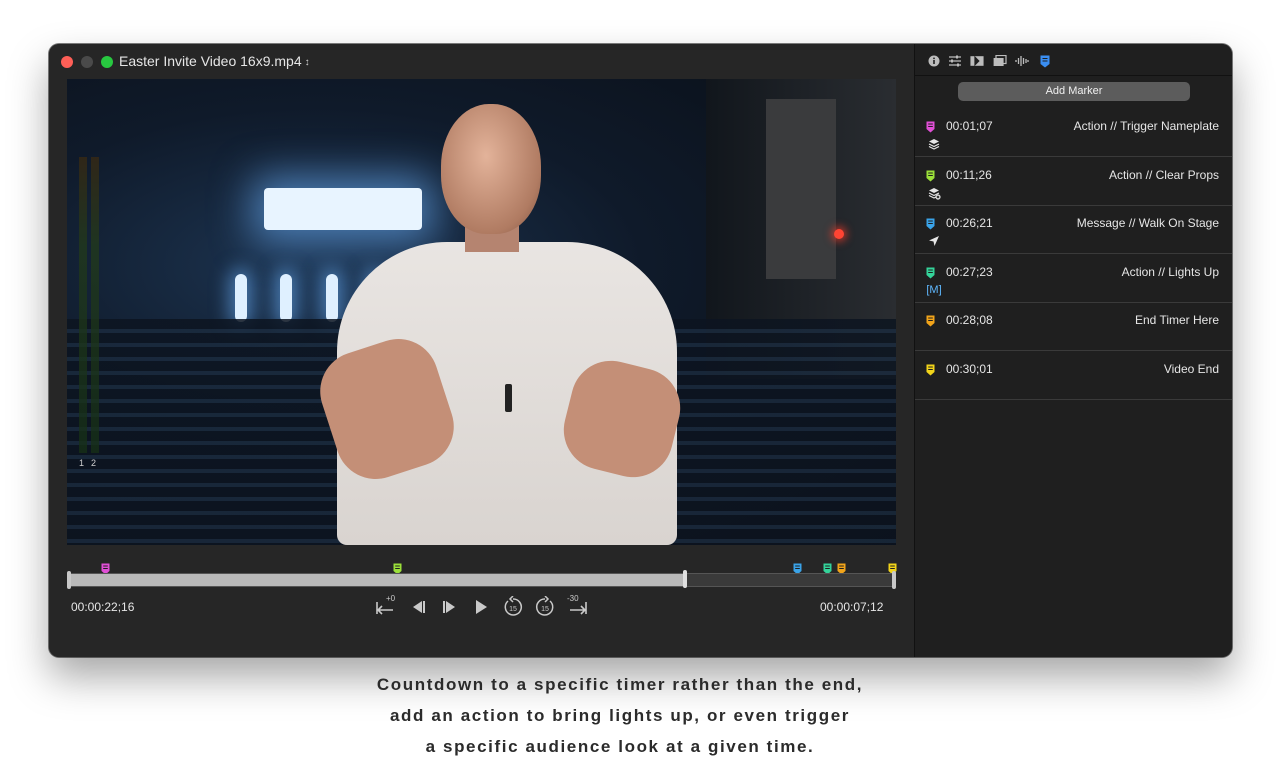 The image size is (1280, 767). I want to click on waveform-icon, so click(1022, 61).